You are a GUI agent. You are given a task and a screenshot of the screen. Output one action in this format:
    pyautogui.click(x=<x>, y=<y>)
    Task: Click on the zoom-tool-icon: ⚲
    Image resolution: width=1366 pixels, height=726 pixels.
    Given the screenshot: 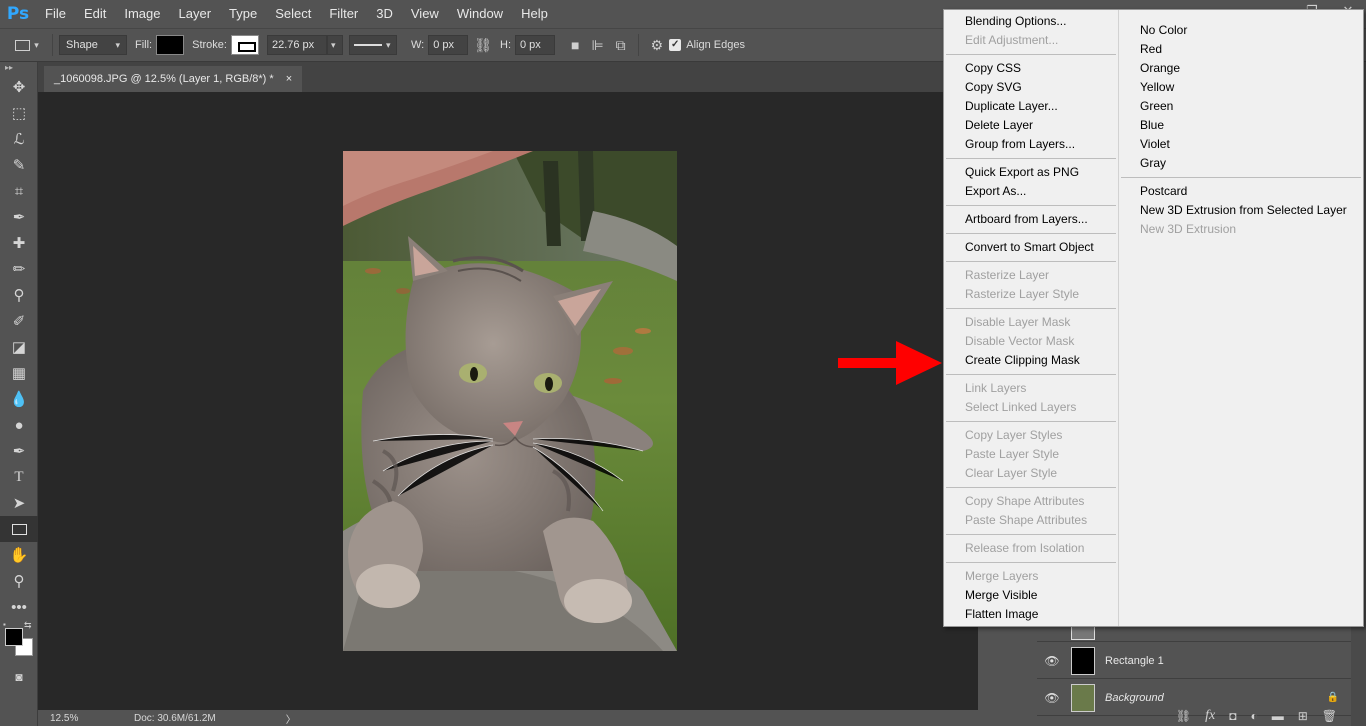 What is the action you would take?
    pyautogui.click(x=19, y=581)
    